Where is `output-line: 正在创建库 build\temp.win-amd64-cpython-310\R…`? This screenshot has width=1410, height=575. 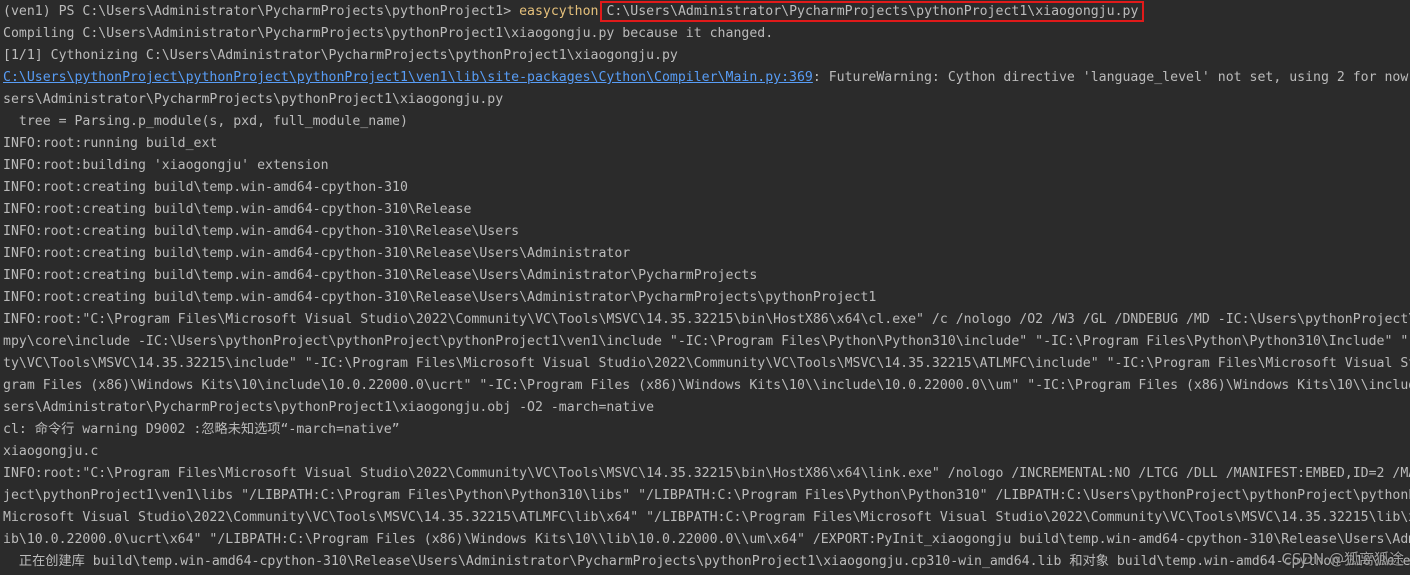
output-line: 正在创建库 build\temp.win-amd64-cpython-310\R… is located at coordinates (714, 561).